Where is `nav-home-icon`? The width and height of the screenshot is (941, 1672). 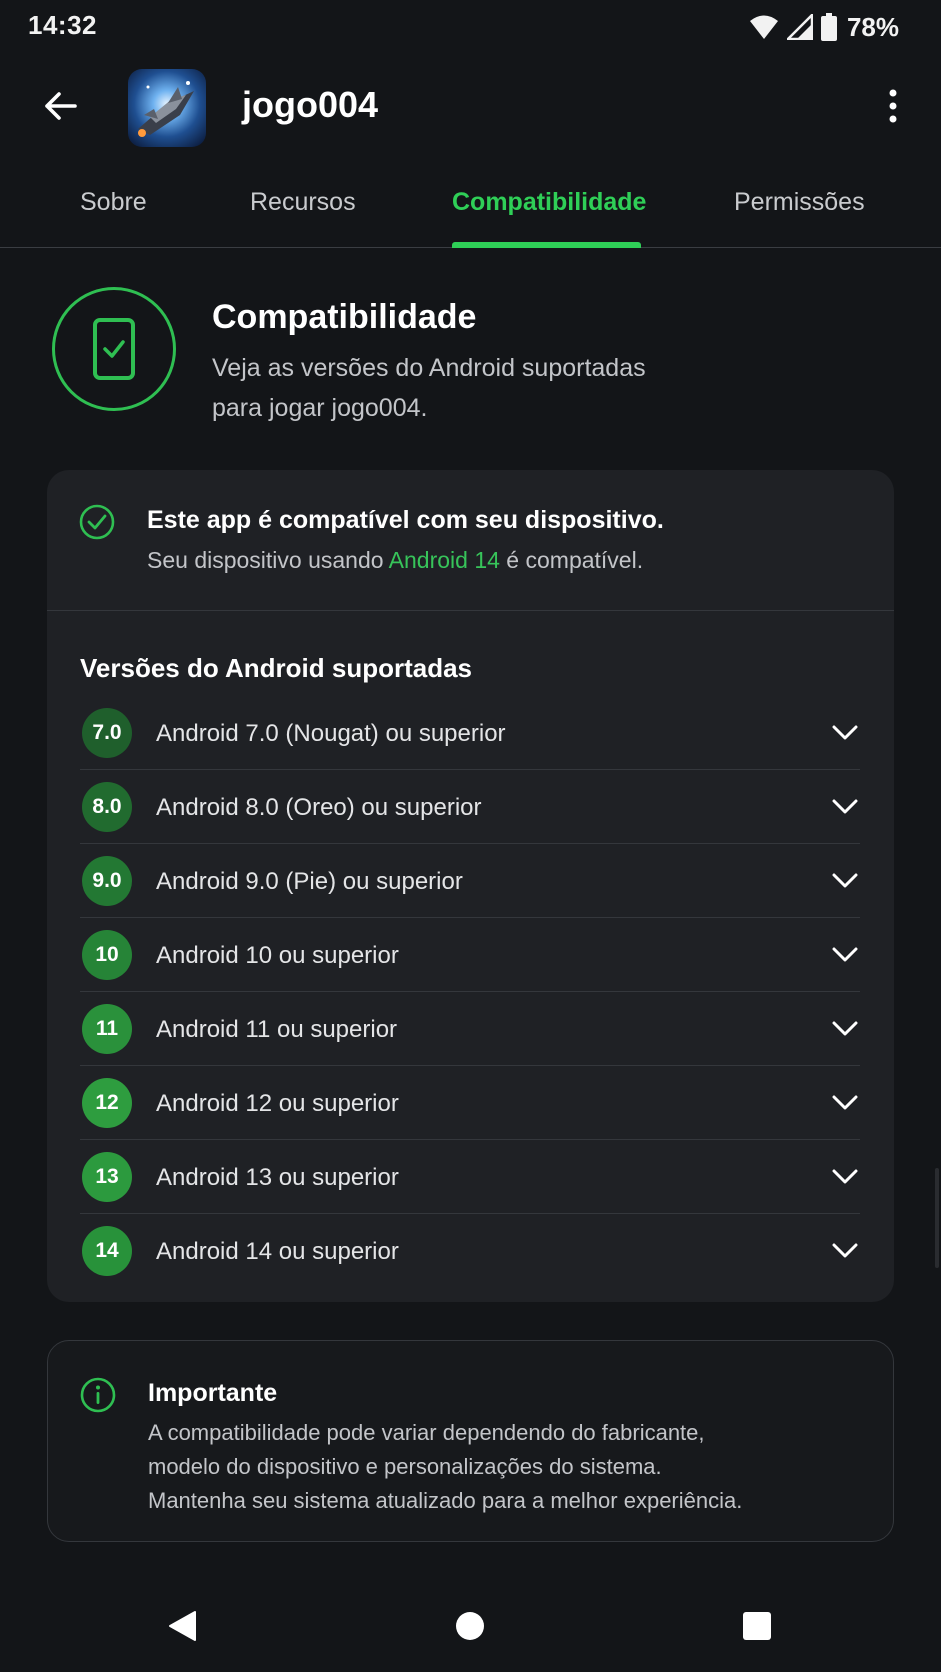 nav-home-icon is located at coordinates (470, 1626).